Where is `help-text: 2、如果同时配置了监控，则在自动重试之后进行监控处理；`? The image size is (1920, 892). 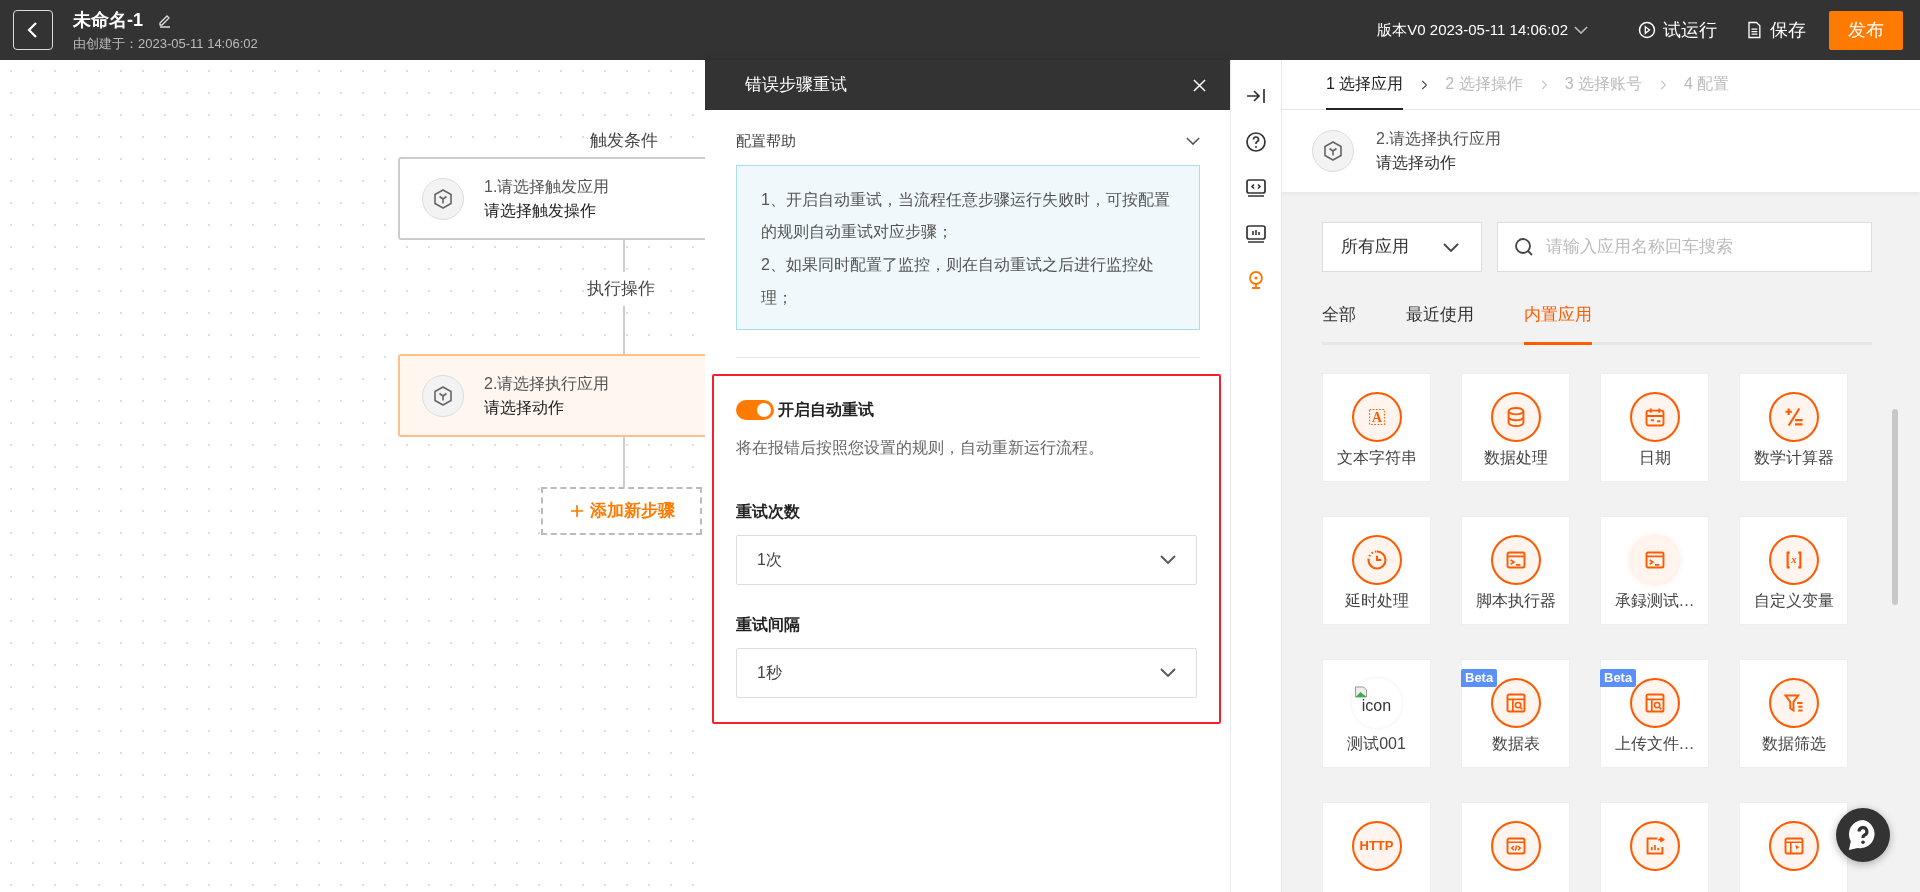 help-text: 2、如果同时配置了监控，则在自动重试之后进行监控处理； is located at coordinates (958, 281).